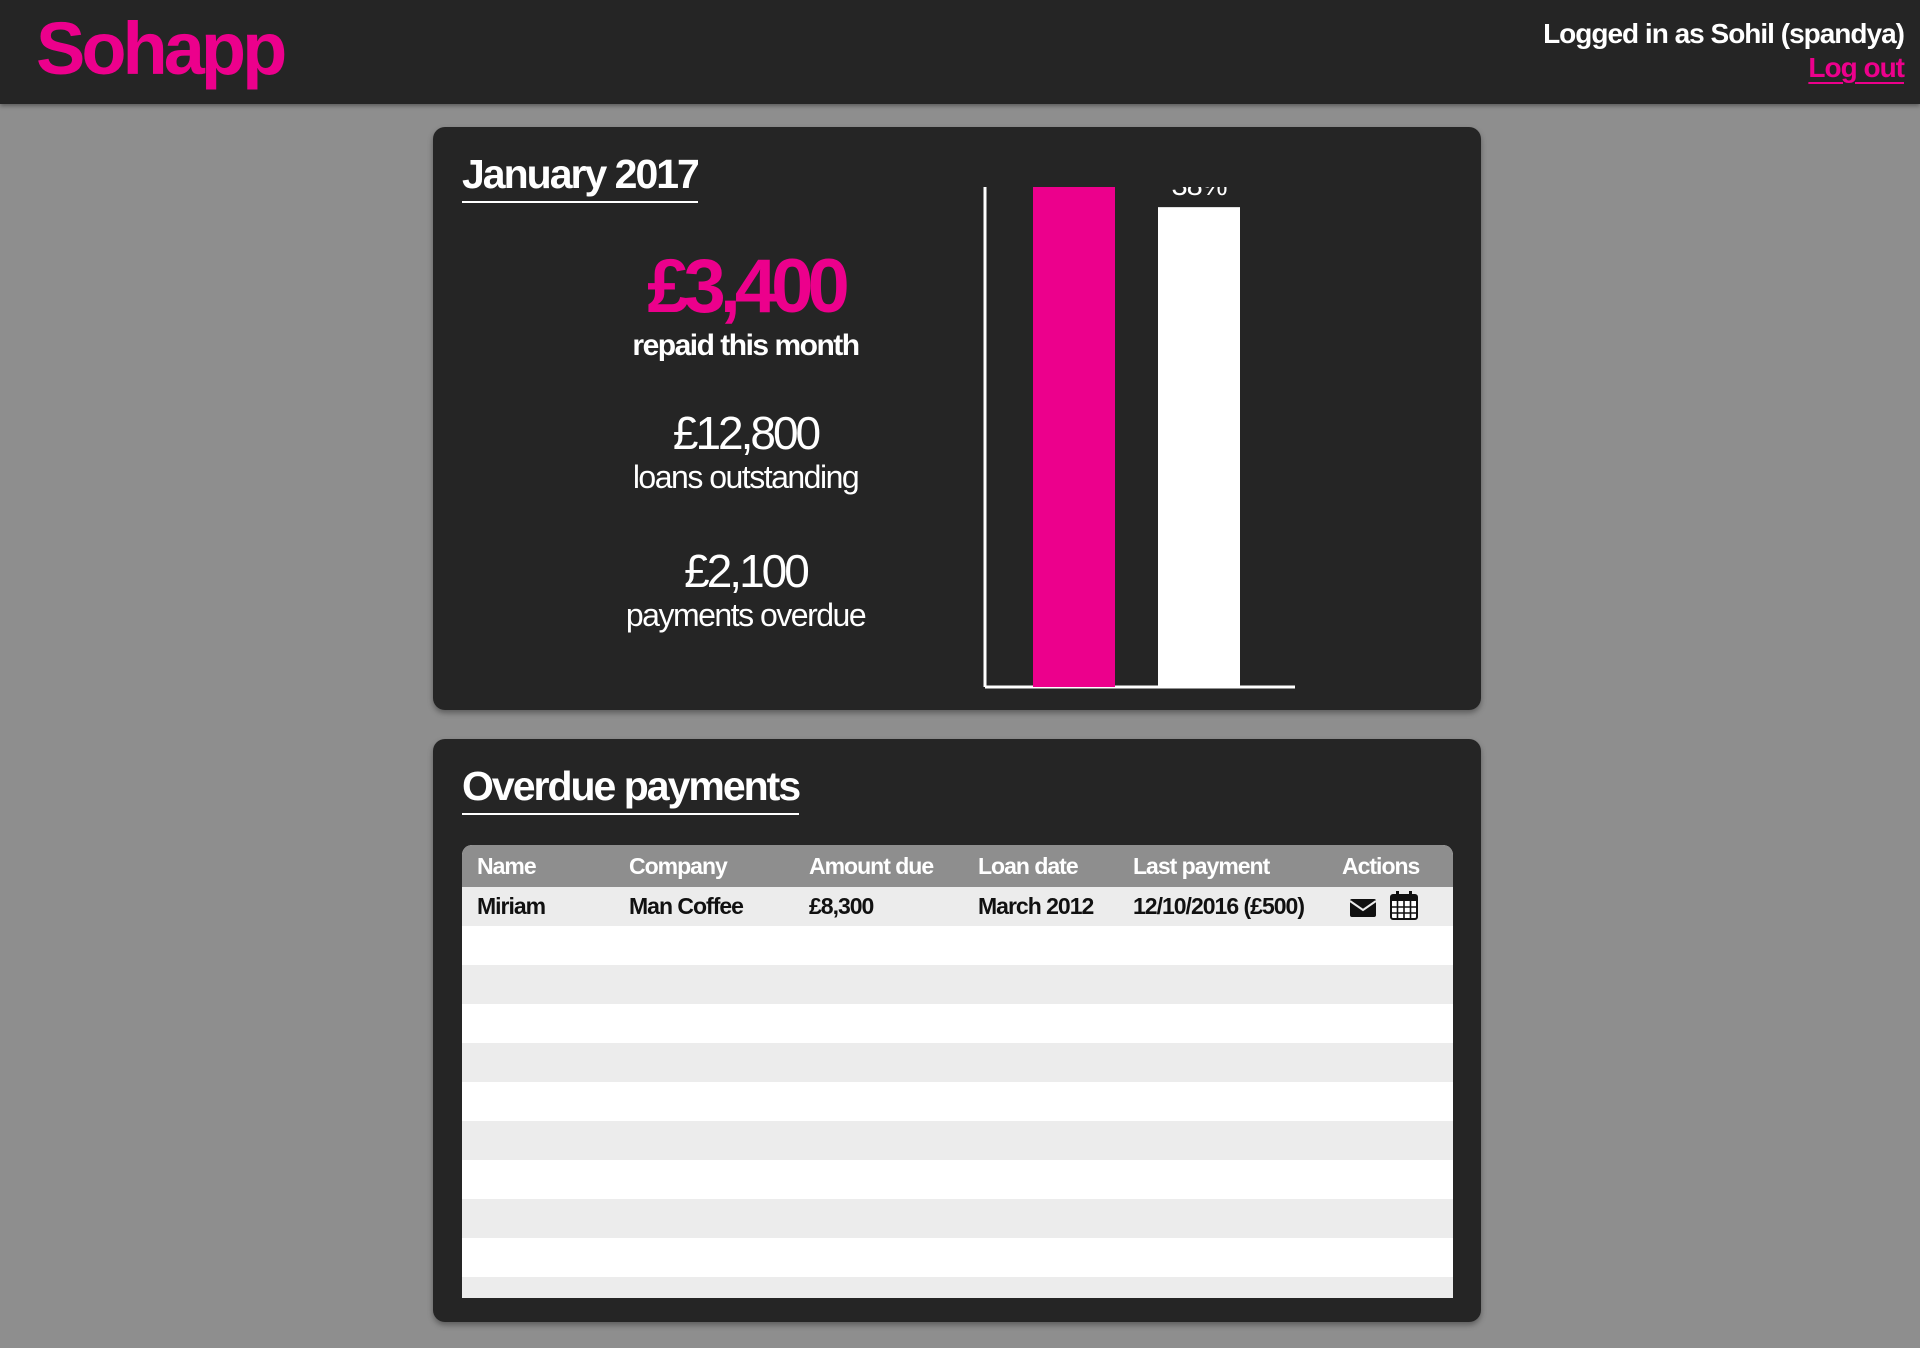  Describe the element at coordinates (1856, 67) in the screenshot. I see `logout-link: Log out` at that location.